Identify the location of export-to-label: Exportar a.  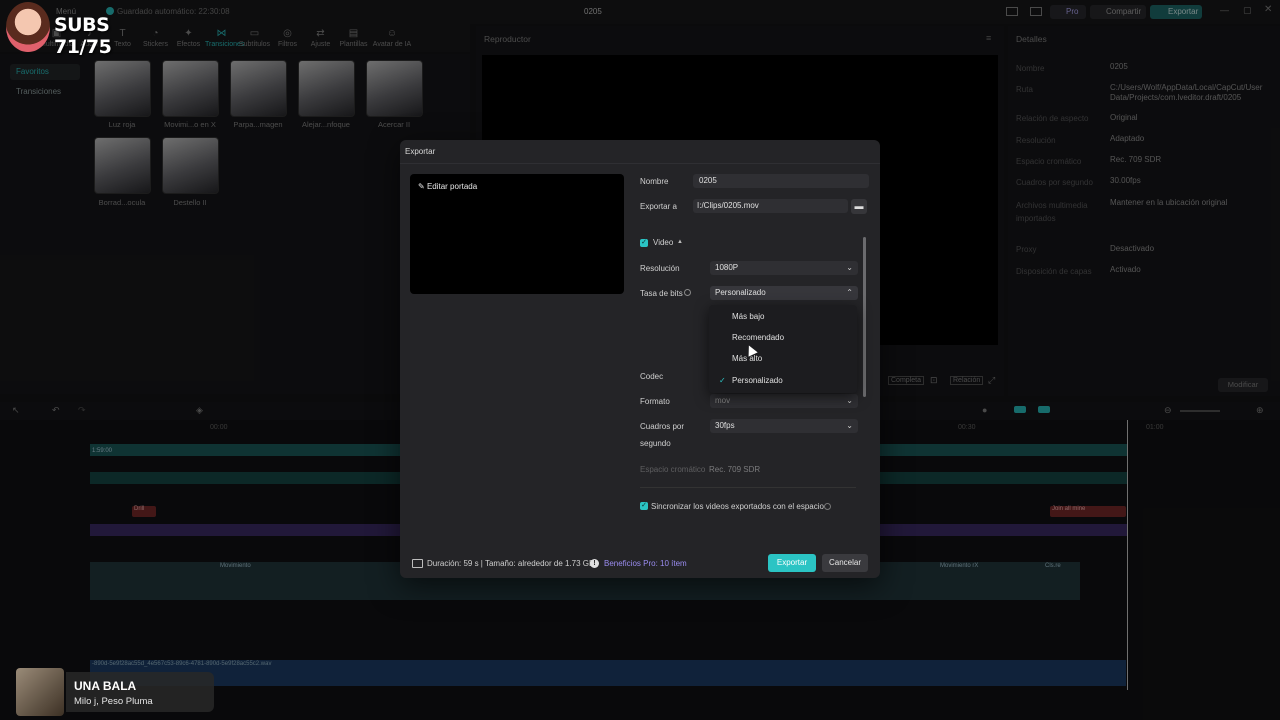
(658, 206).